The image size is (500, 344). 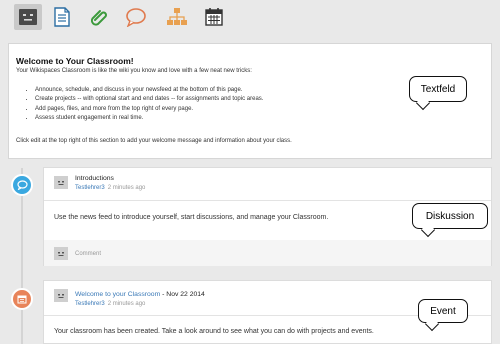 What do you see at coordinates (136, 17) in the screenshot?
I see `discussions-icon` at bounding box center [136, 17].